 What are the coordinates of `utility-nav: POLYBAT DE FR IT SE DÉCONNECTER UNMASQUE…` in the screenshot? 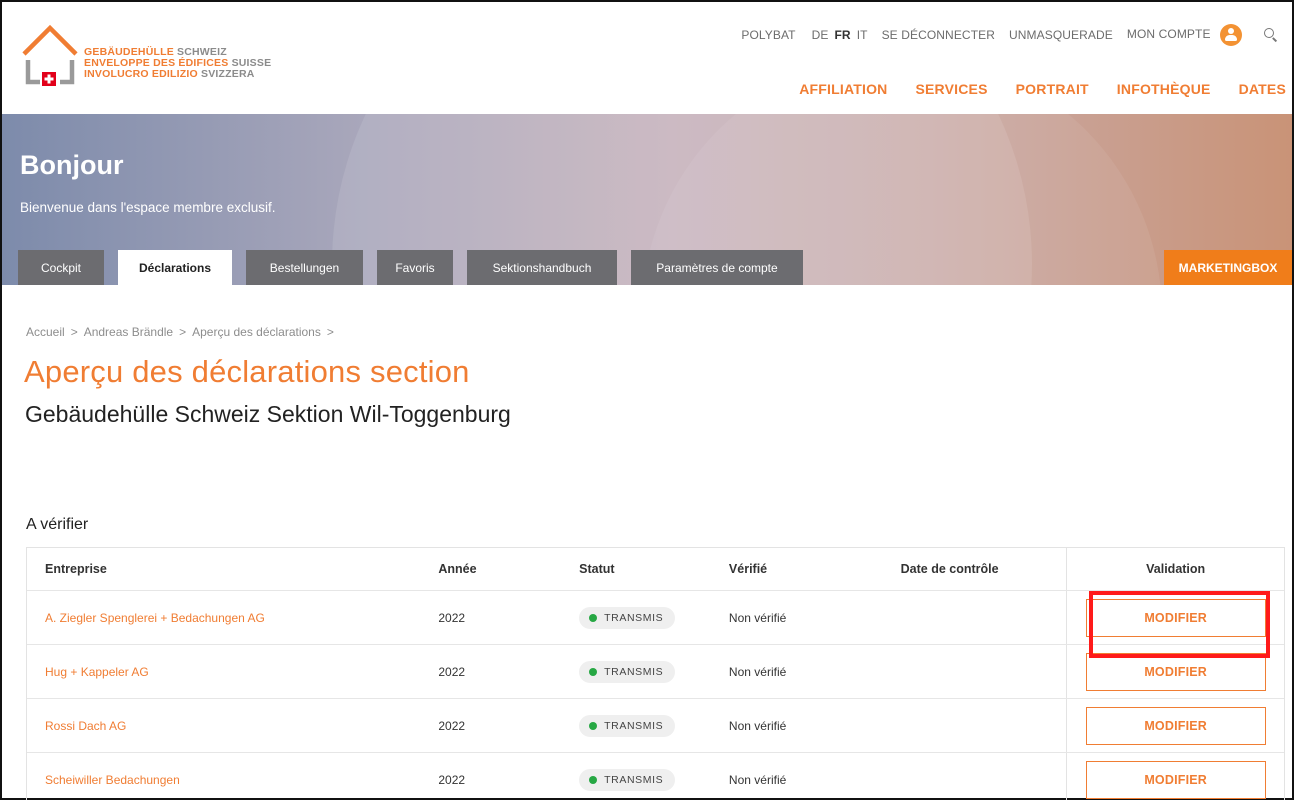 It's located at (1002, 35).